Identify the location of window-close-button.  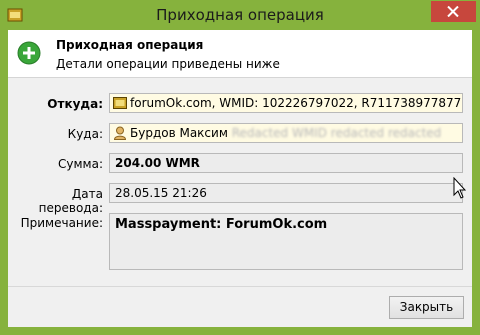
(453, 11).